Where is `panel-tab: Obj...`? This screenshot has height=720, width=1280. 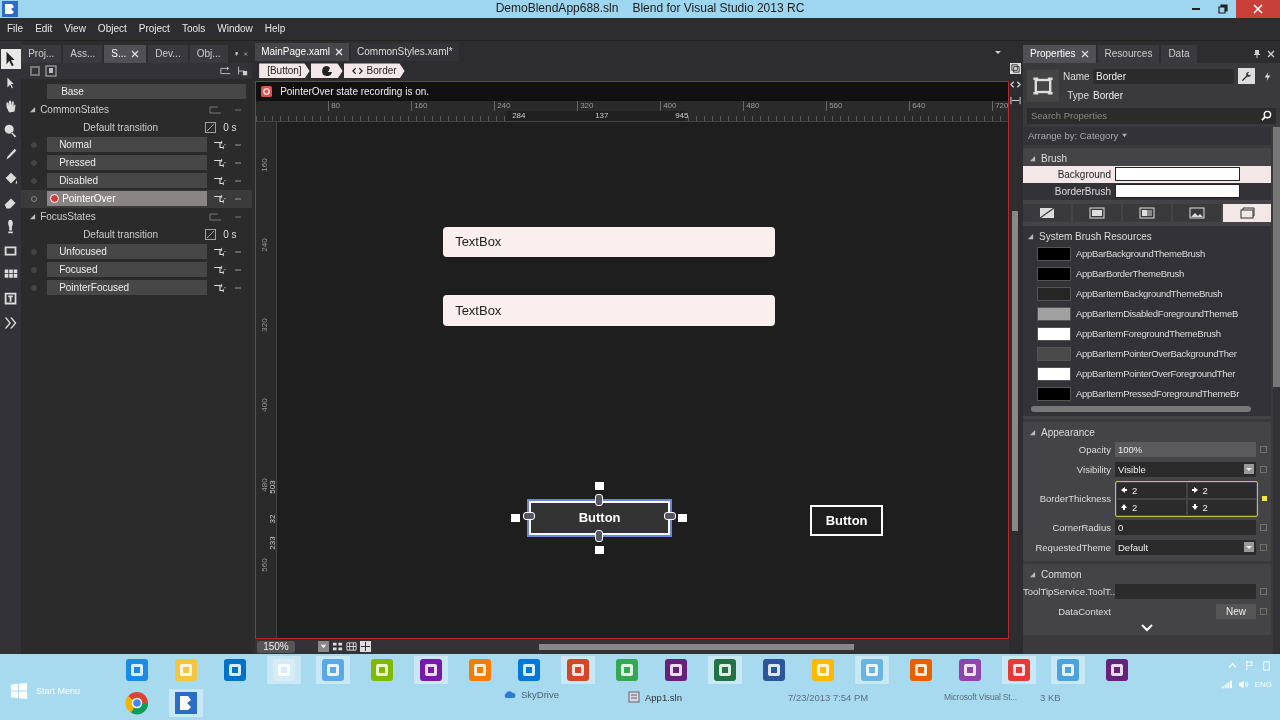 panel-tab: Obj... is located at coordinates (208, 53).